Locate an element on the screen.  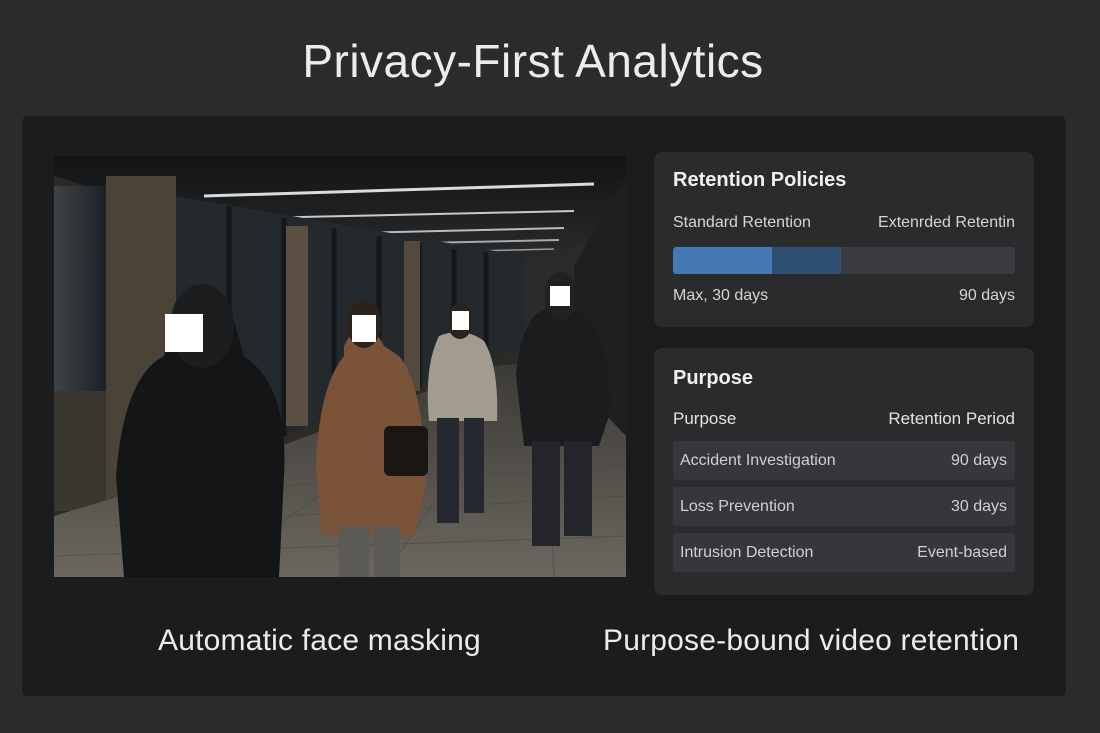
period-cell: 30 days is located at coordinates (978, 506).